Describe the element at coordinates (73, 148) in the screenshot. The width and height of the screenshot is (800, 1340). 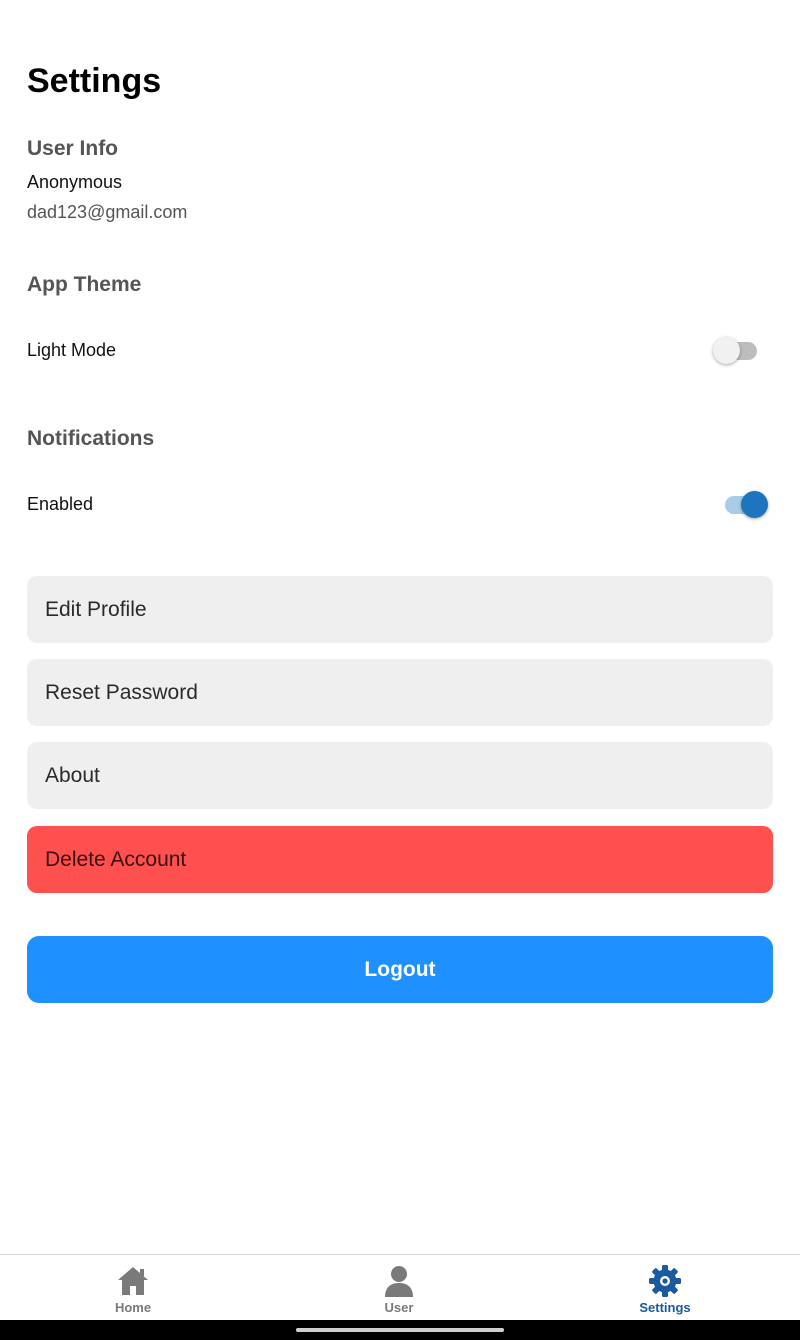
I see `user-info-heading: User Info` at that location.